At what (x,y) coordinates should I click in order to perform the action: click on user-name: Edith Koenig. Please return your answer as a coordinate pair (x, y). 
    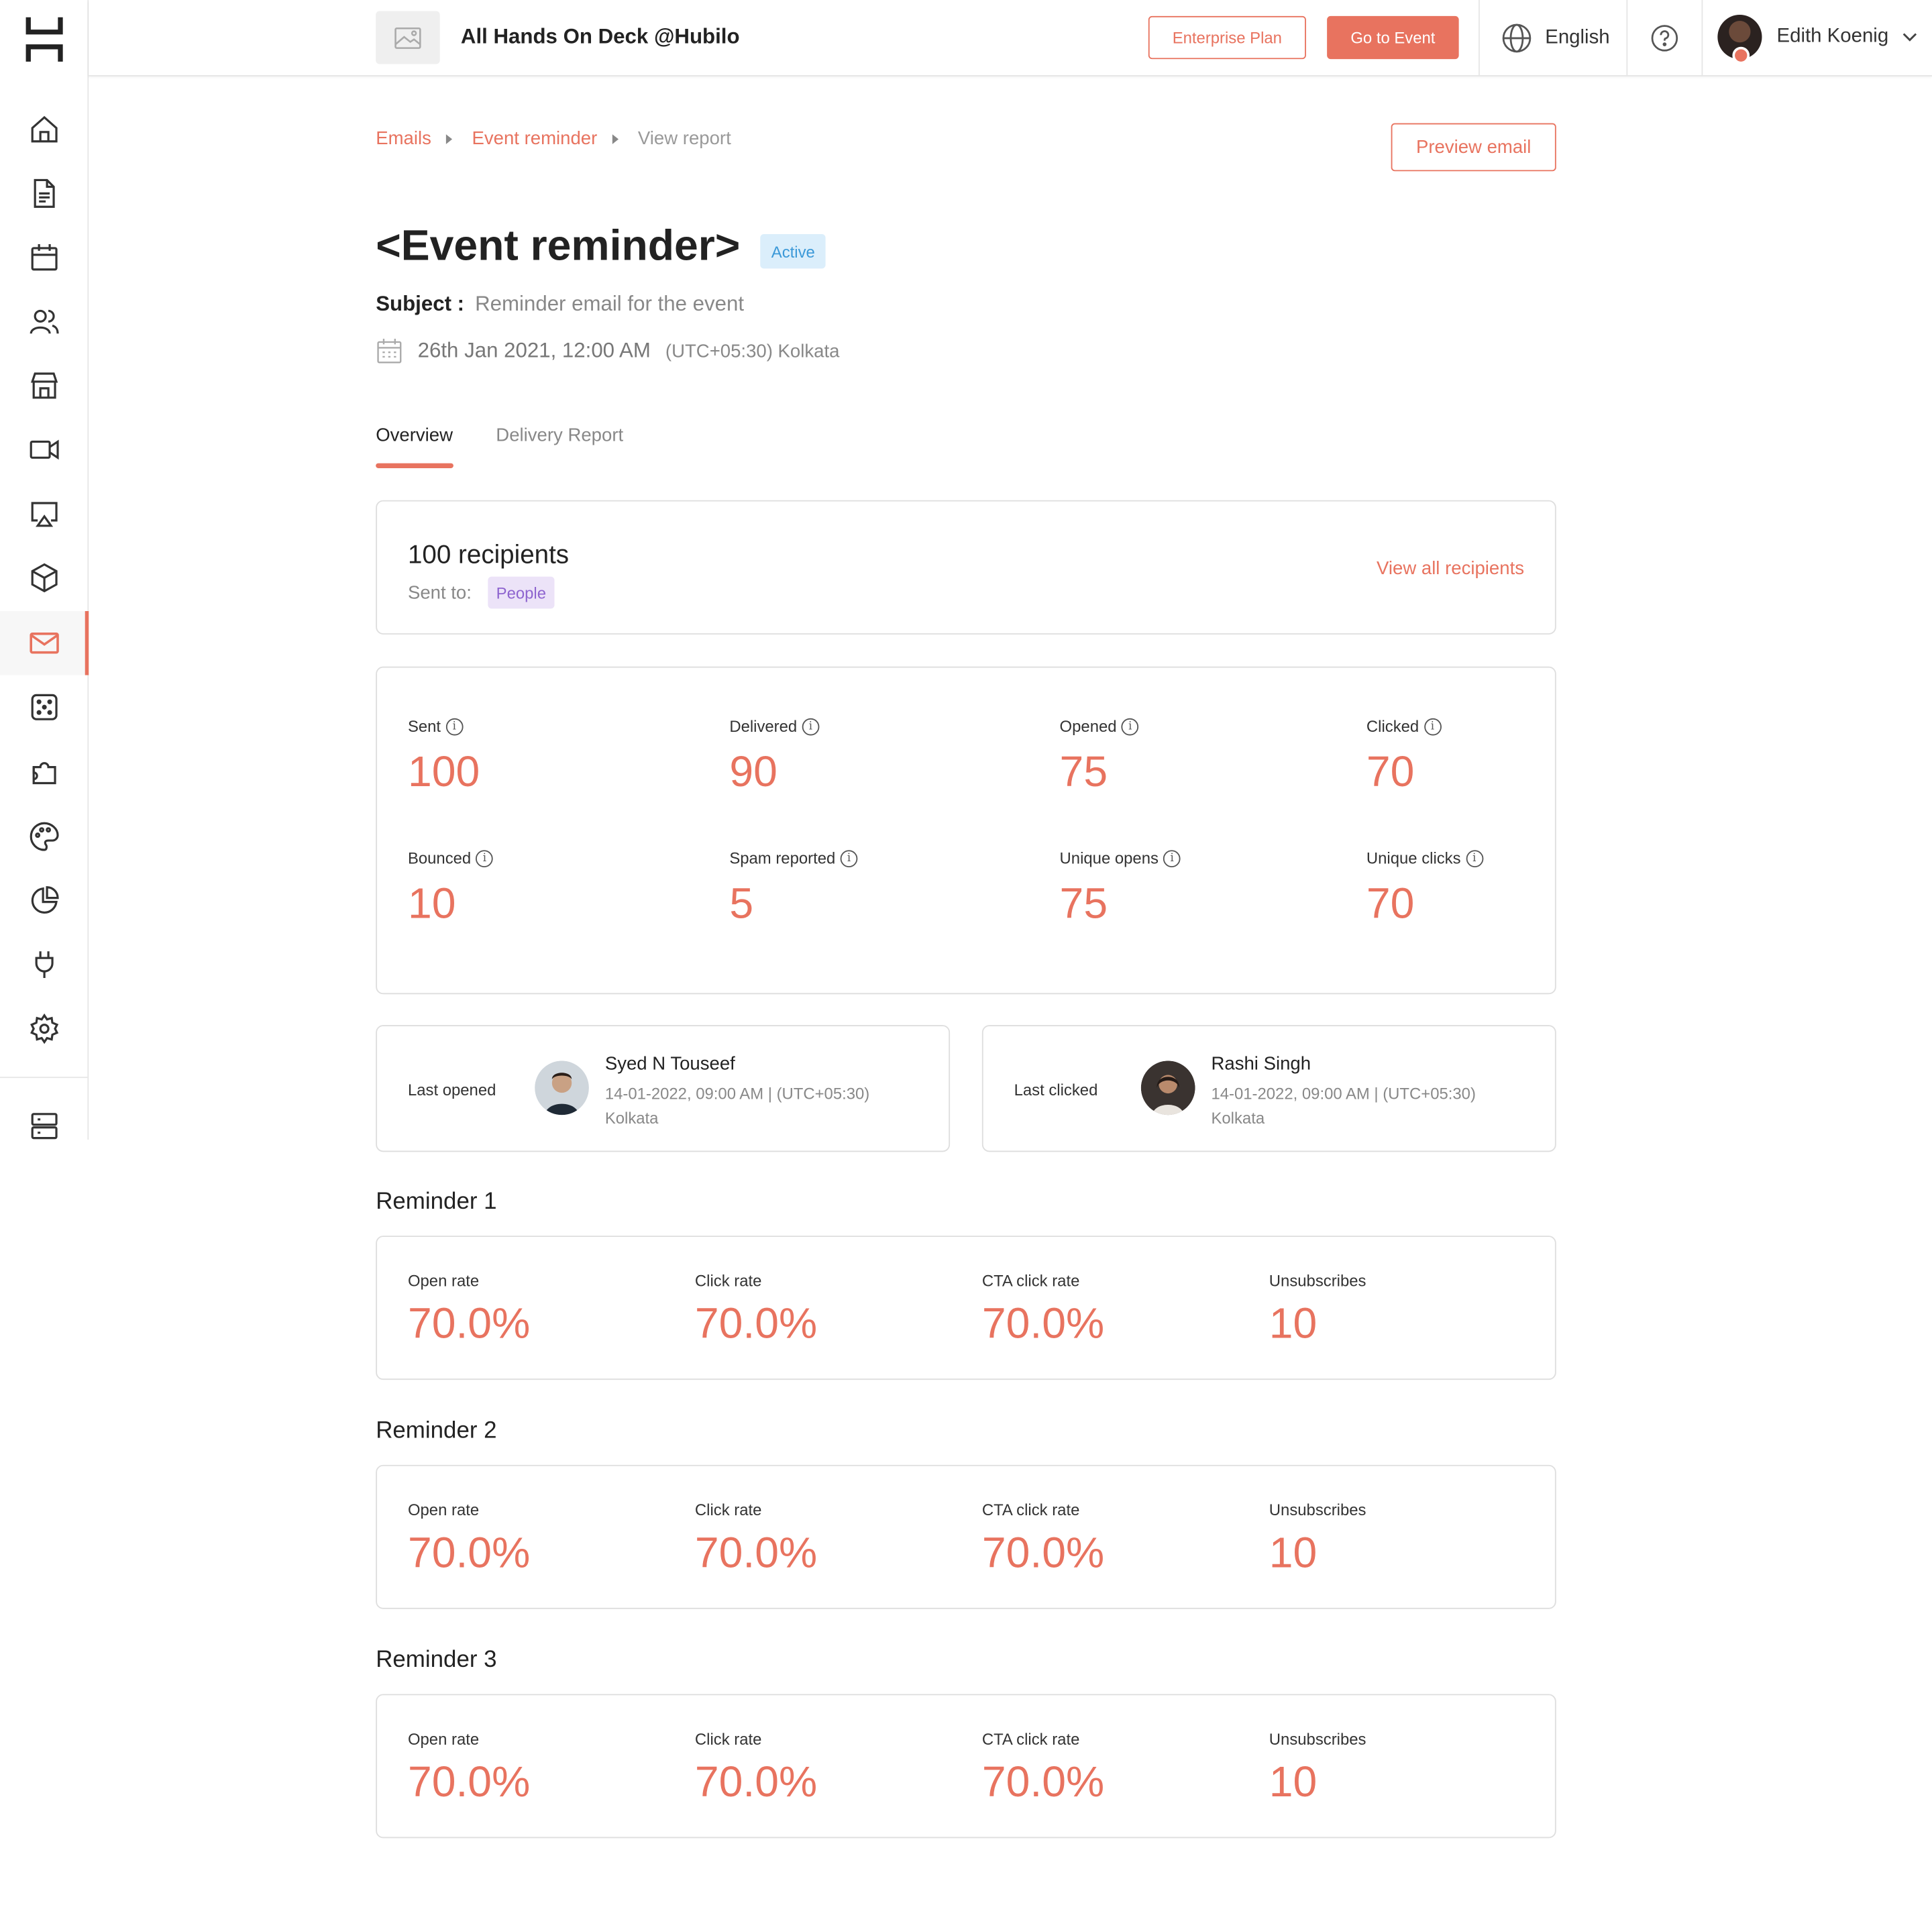
    Looking at the image, I should click on (1832, 36).